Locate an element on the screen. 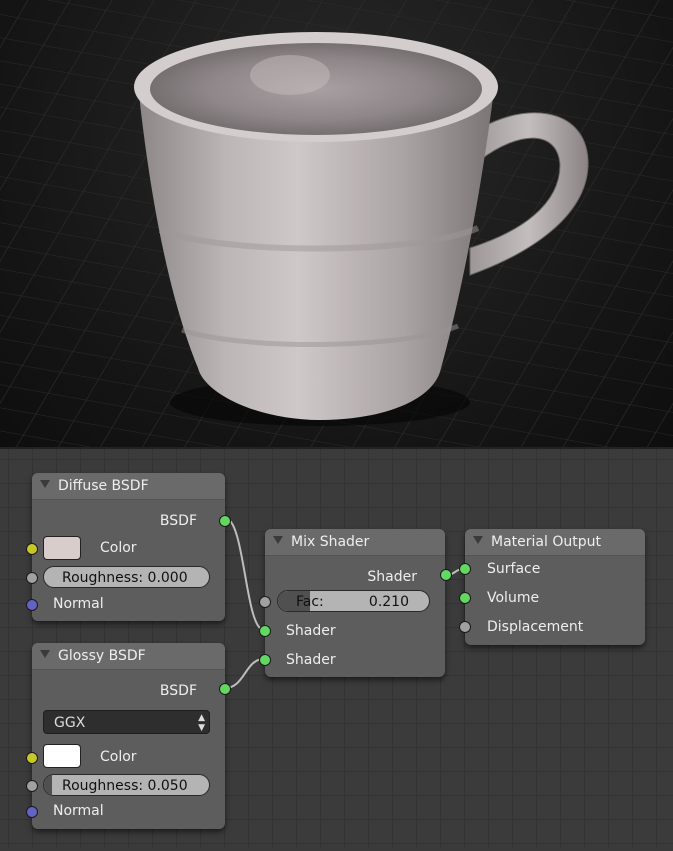  glossy-color-swatch is located at coordinates (62, 756).